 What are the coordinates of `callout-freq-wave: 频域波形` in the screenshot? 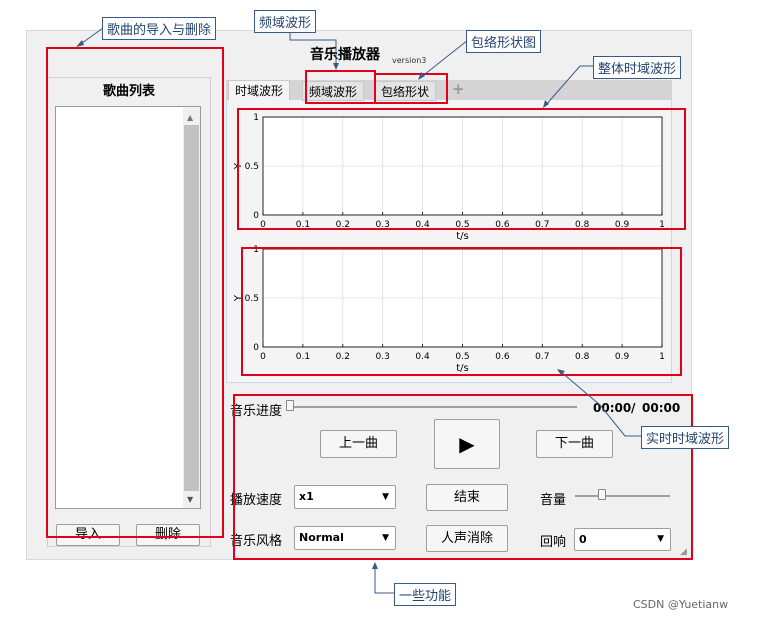 It's located at (285, 21).